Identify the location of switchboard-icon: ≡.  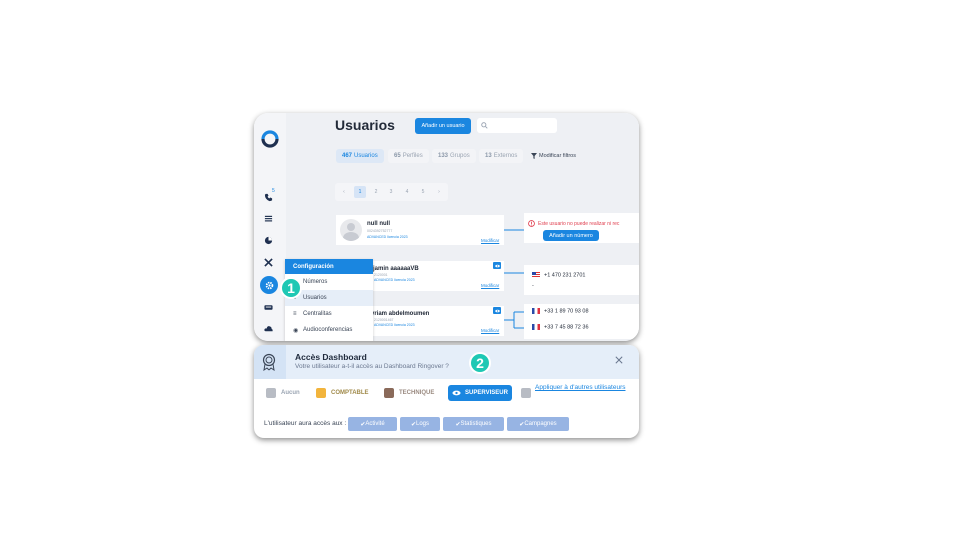
(295, 314).